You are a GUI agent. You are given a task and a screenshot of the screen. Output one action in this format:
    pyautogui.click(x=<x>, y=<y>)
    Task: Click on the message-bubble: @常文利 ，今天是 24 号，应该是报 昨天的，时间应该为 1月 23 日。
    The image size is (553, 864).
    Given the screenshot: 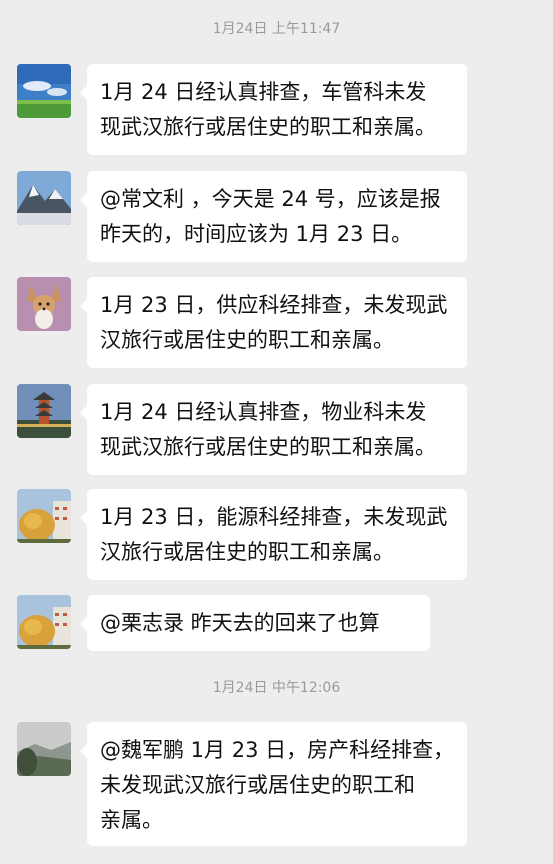 What is the action you would take?
    pyautogui.click(x=273, y=216)
    